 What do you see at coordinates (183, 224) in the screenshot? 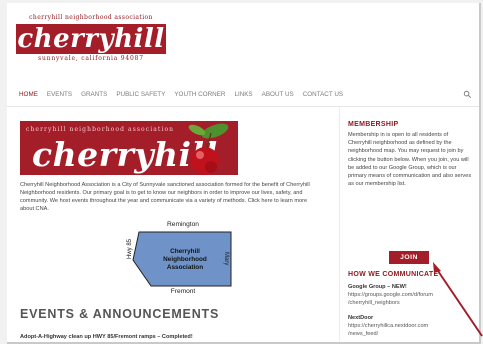
I see `map-street-top: Remington` at bounding box center [183, 224].